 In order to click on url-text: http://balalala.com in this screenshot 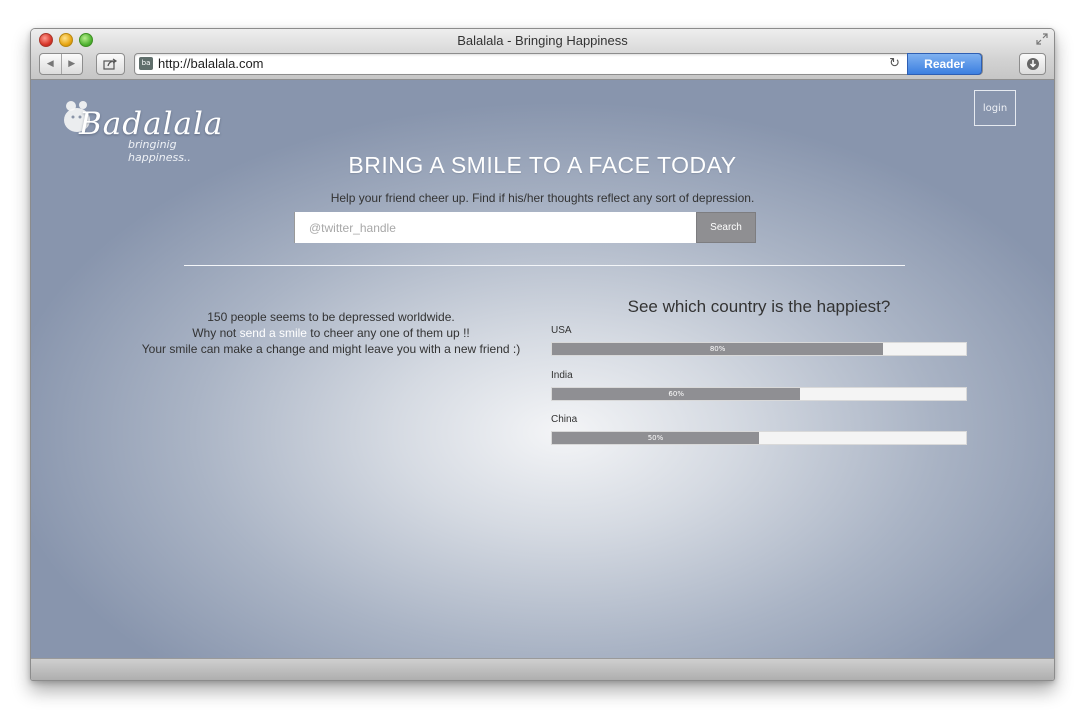, I will do `click(211, 63)`.